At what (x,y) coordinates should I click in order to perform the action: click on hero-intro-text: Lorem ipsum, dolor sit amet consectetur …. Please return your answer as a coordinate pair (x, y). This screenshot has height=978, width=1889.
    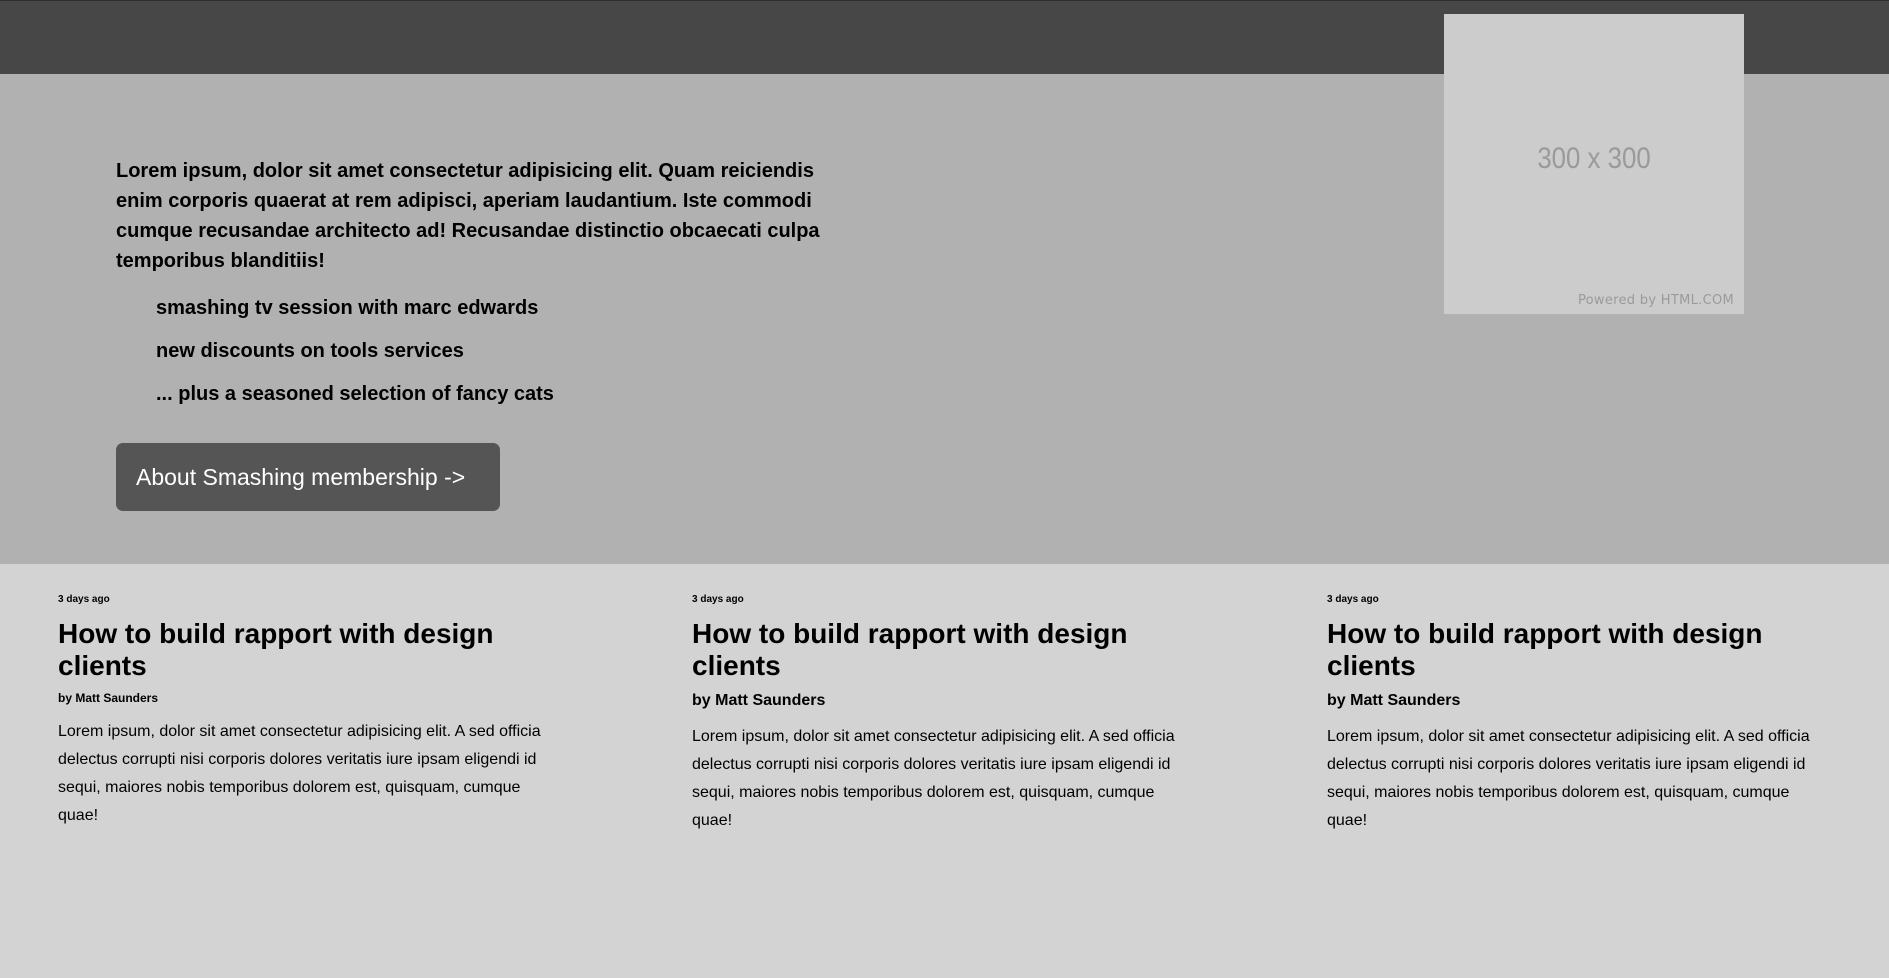
    Looking at the image, I should click on (468, 216).